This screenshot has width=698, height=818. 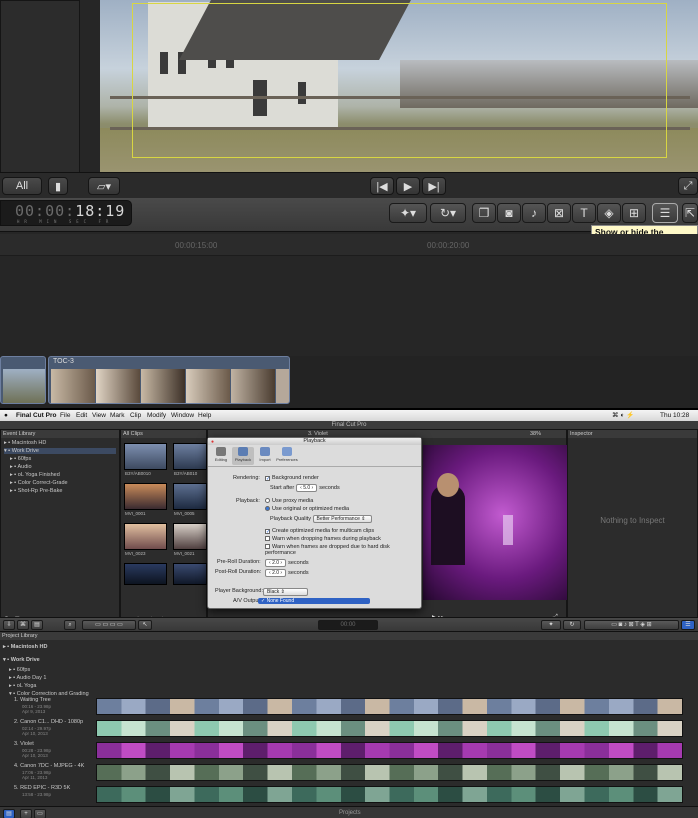 I want to click on tab-import: Import, so click(x=265, y=456).